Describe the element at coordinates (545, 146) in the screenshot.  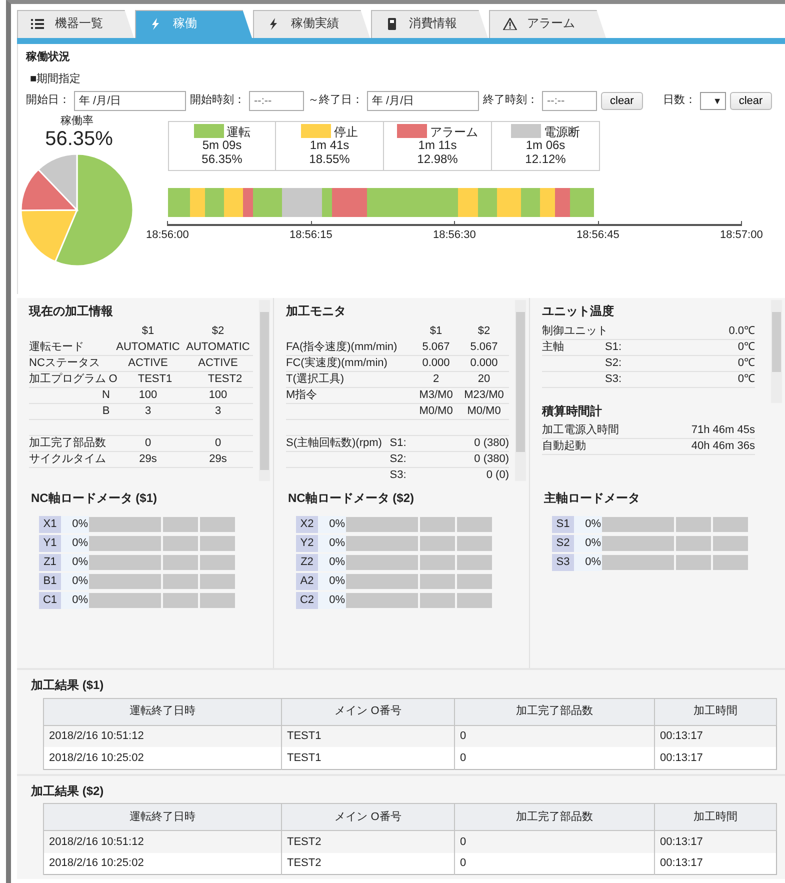
I see `duration-text: 1m 06s` at that location.